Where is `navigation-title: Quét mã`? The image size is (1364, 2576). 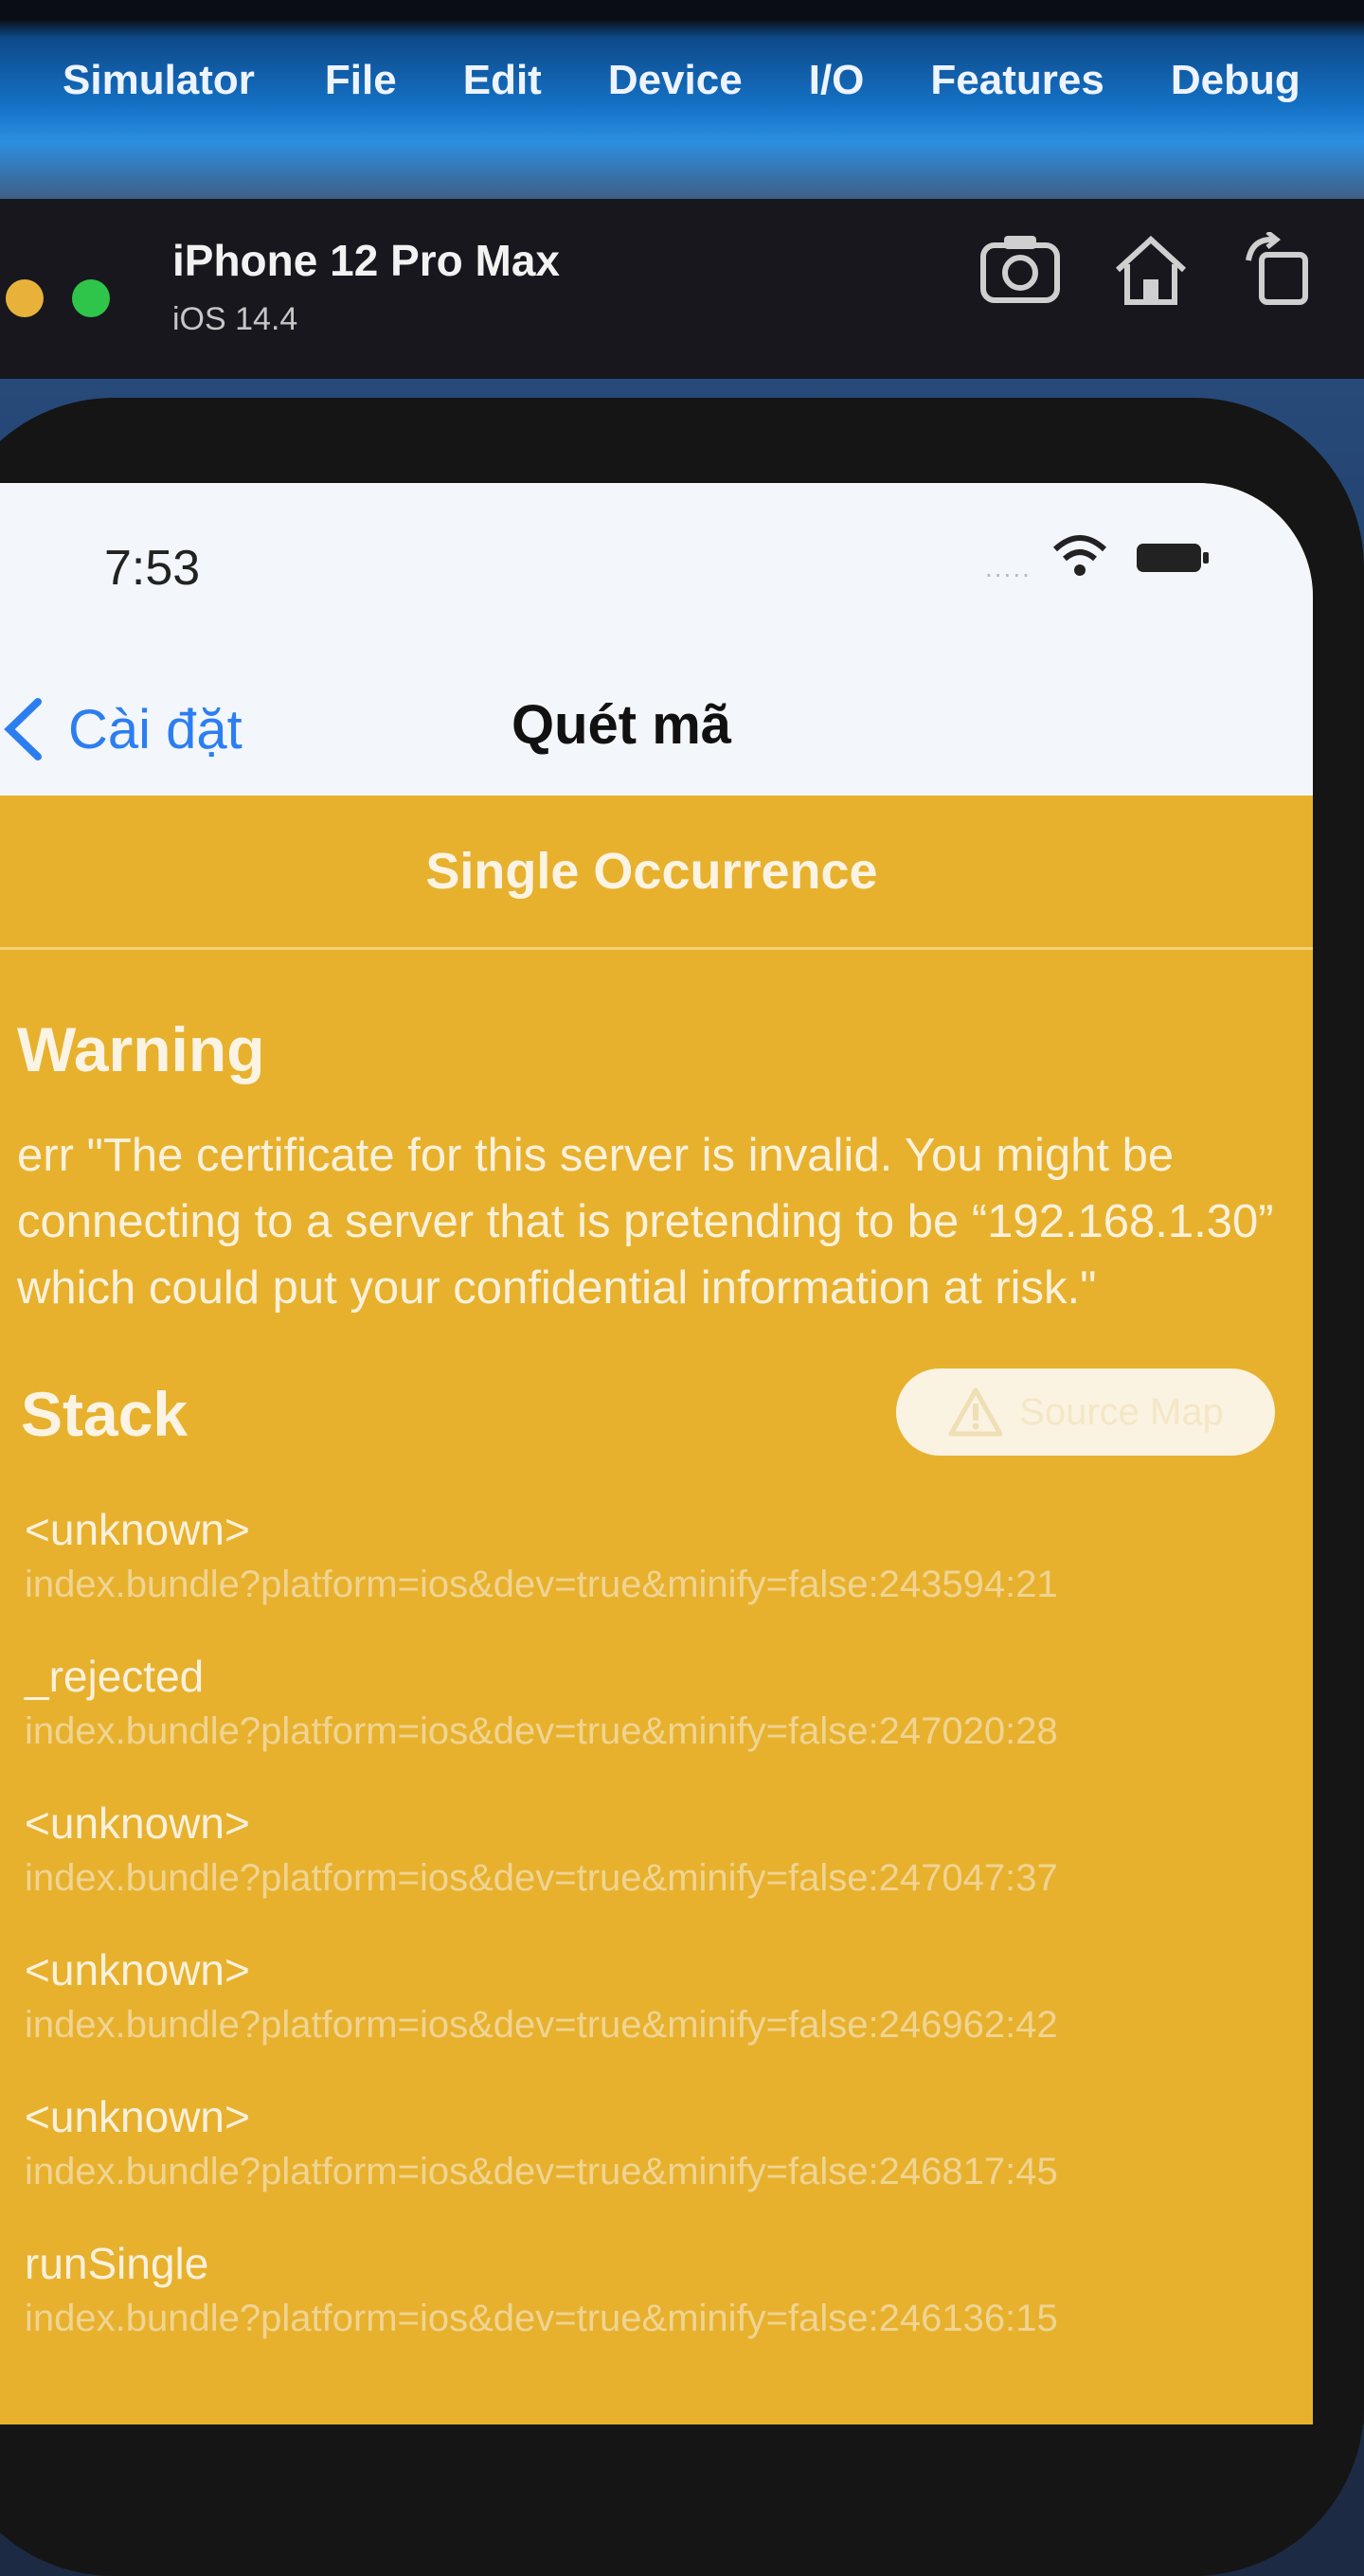 navigation-title: Quét mã is located at coordinates (622, 725).